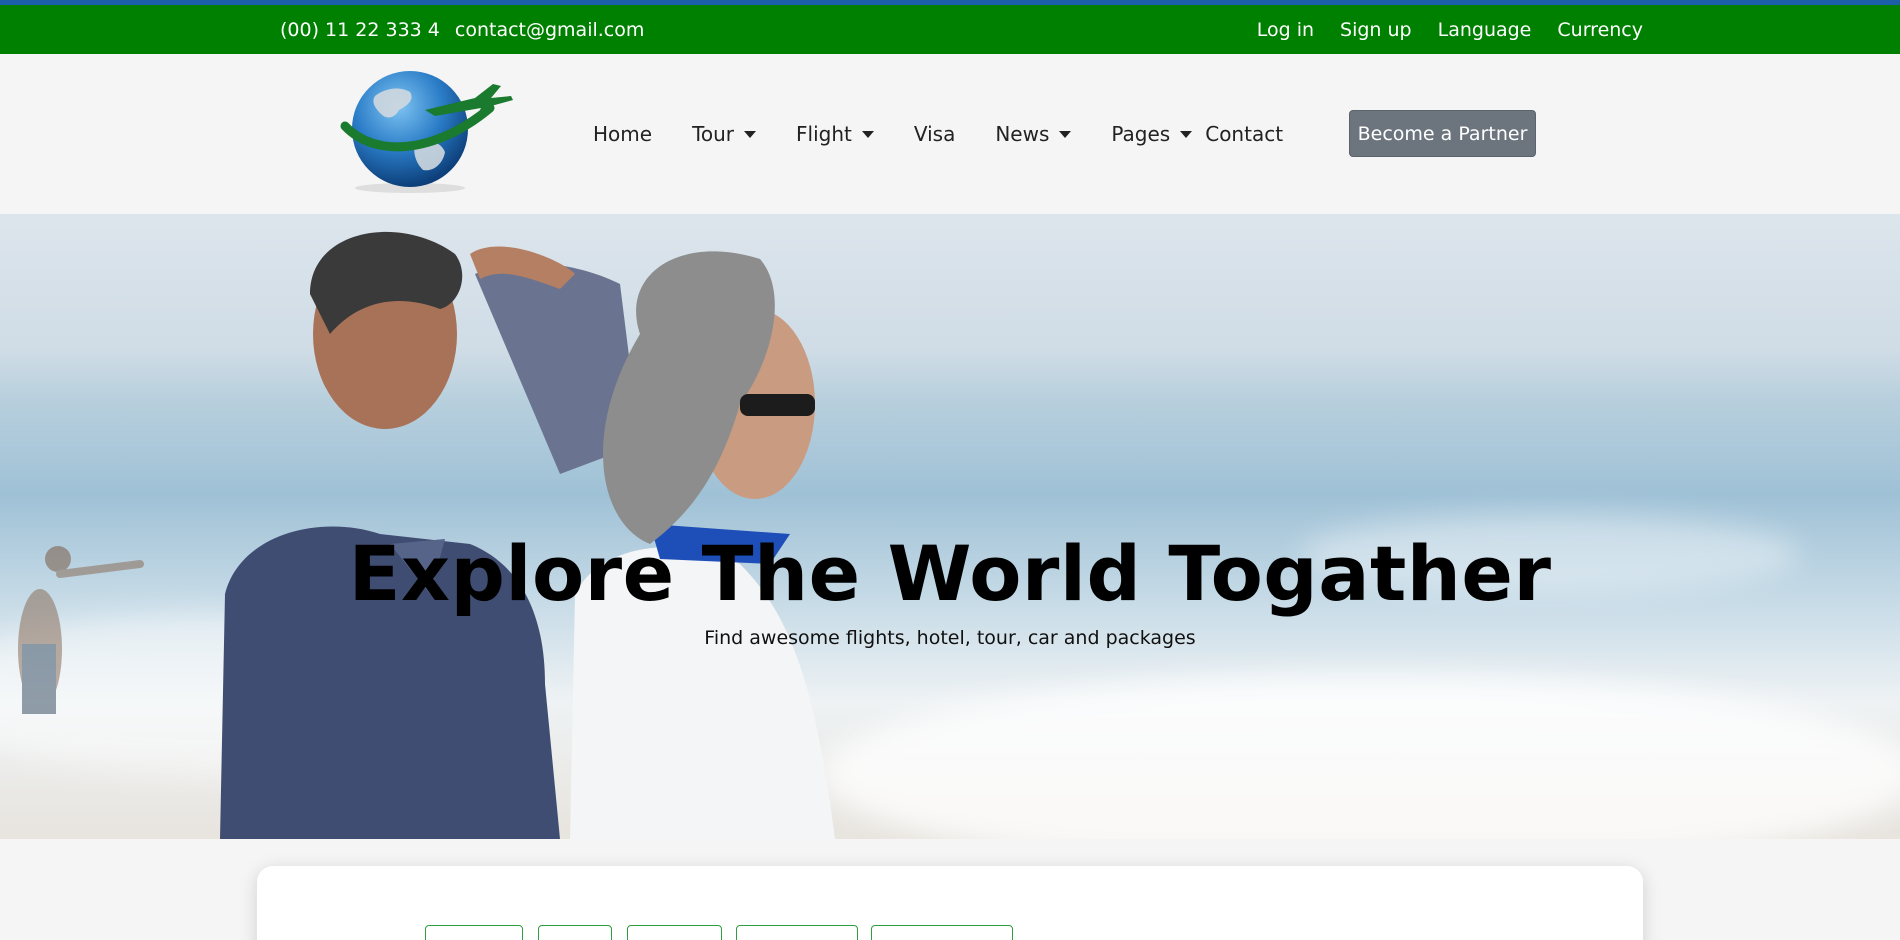  I want to click on nav-news-label: News, so click(1022, 134).